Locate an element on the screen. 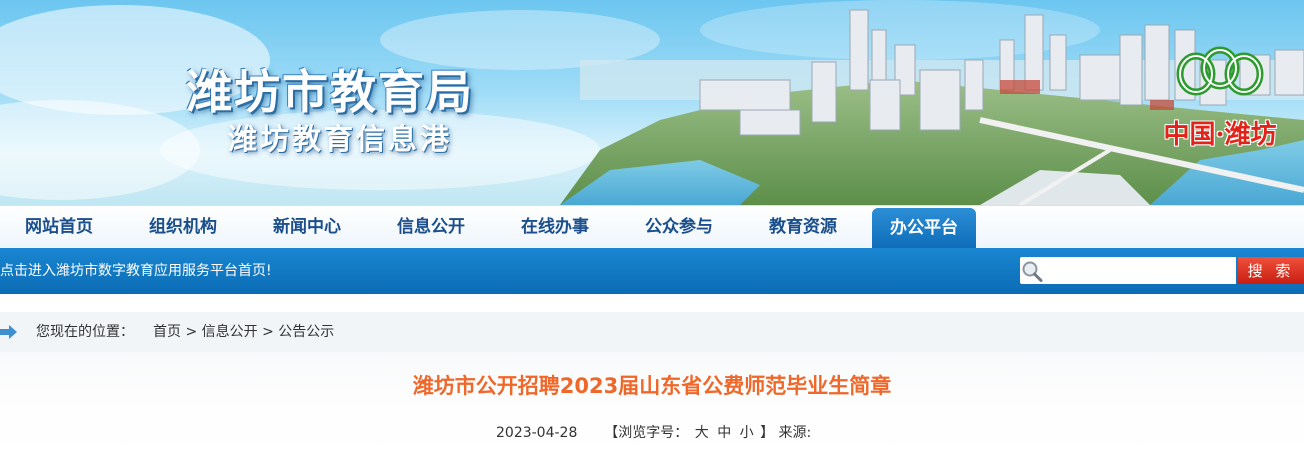  platform-notice-link: 点击进入潍坊市数字教育应用服务平台首页! is located at coordinates (136, 271).